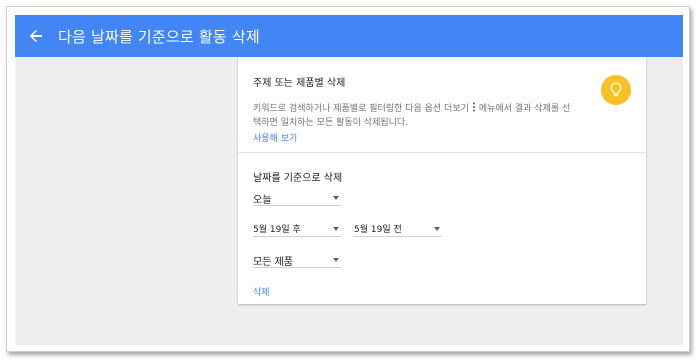 Image resolution: width=700 pixels, height=361 pixels. I want to click on date-range-select: 오늘, so click(297, 198).